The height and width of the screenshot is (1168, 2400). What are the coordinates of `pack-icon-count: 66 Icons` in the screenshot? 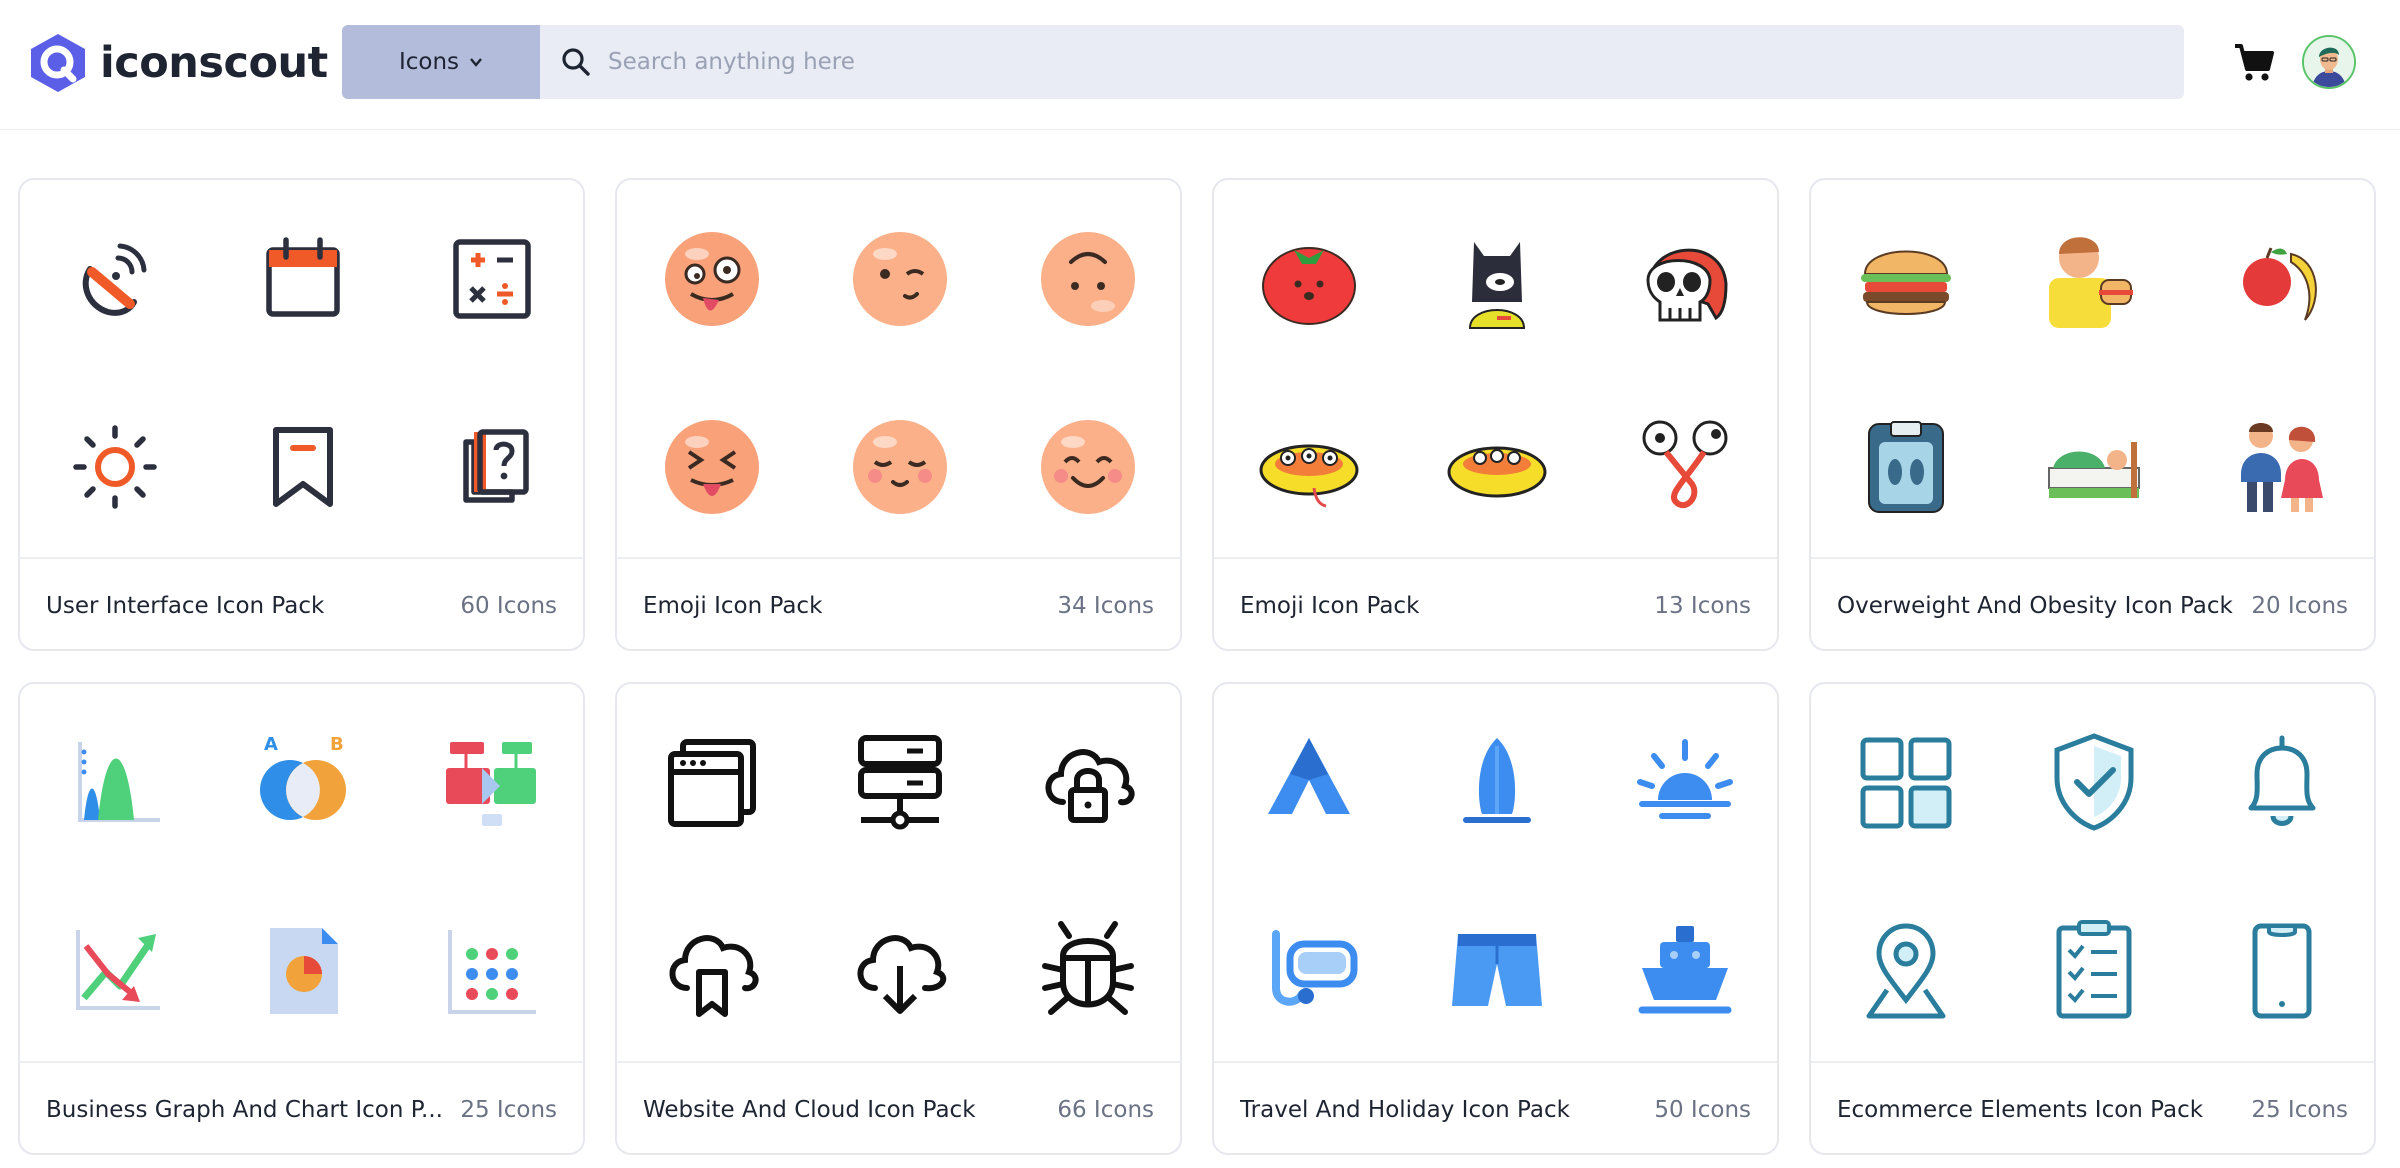 It's located at (1105, 1110).